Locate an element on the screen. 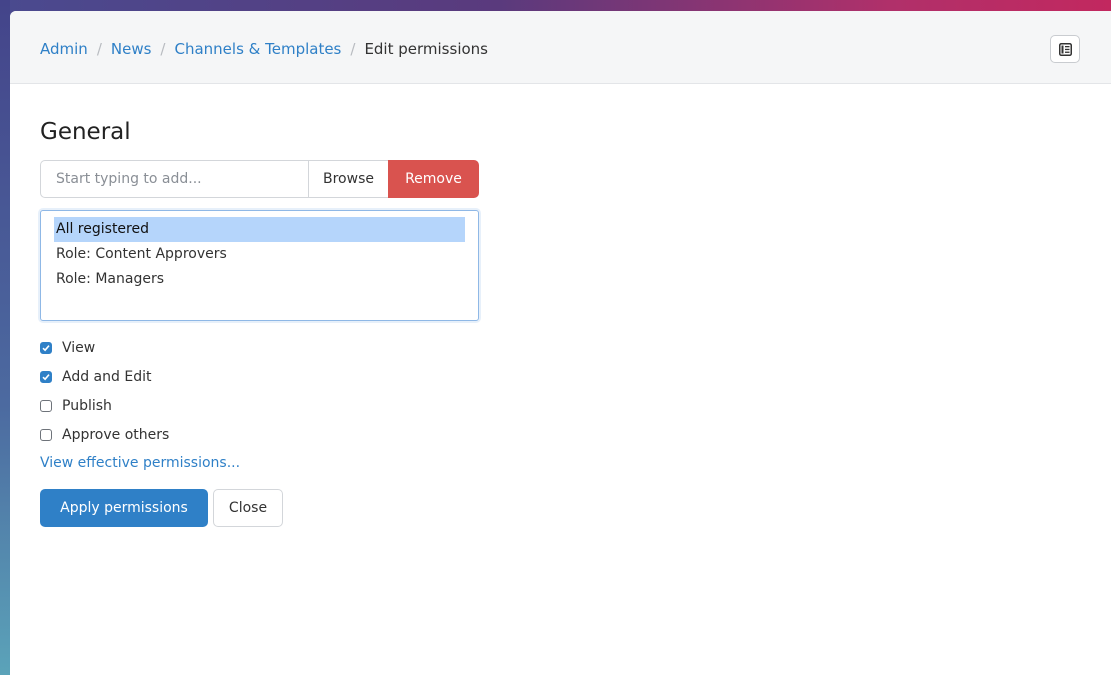  page-title: General is located at coordinates (85, 132).